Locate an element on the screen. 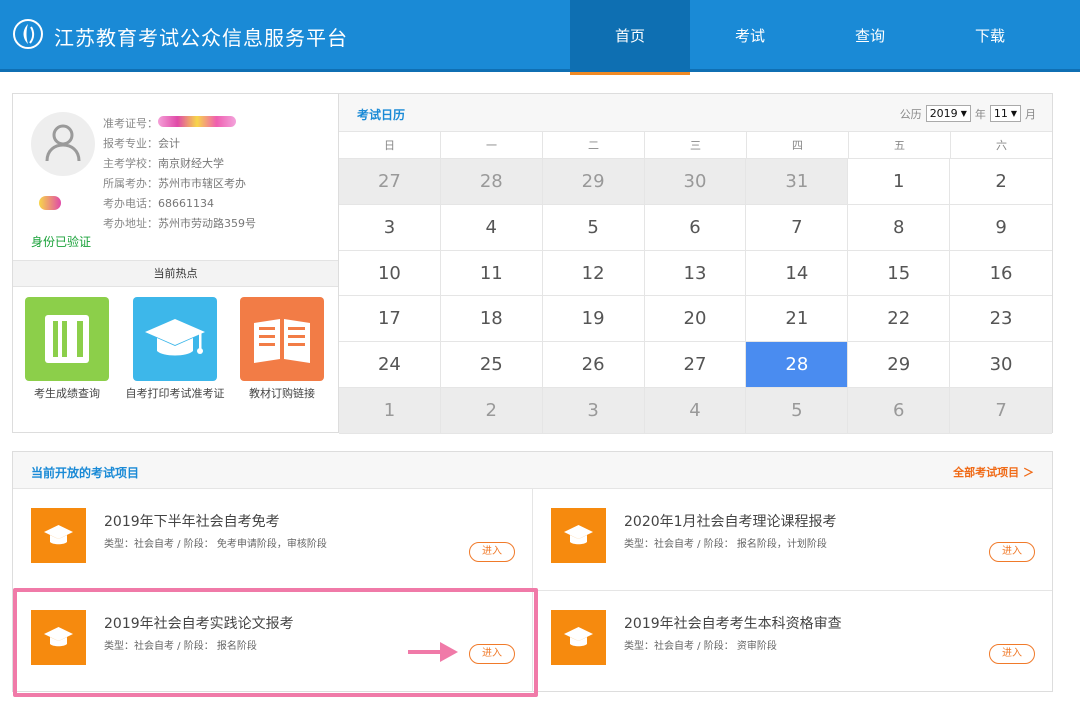  exam-title: 2020年1月社会自考理论课程报考 is located at coordinates (730, 521).